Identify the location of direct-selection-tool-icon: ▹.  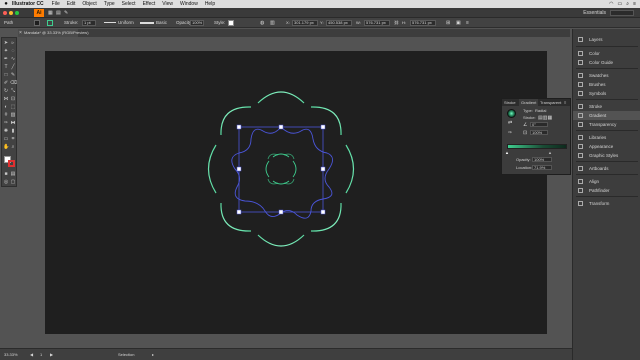
(13, 43).